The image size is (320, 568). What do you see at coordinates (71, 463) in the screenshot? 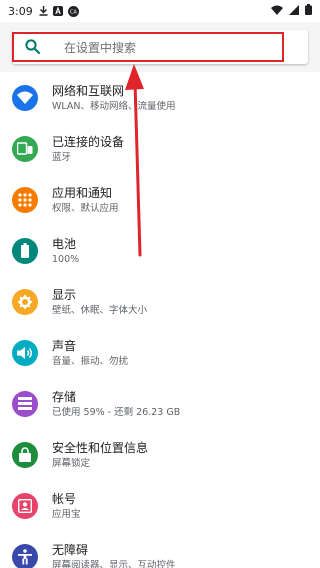
I see `settings-item-subtitle: 屏幕锁定` at bounding box center [71, 463].